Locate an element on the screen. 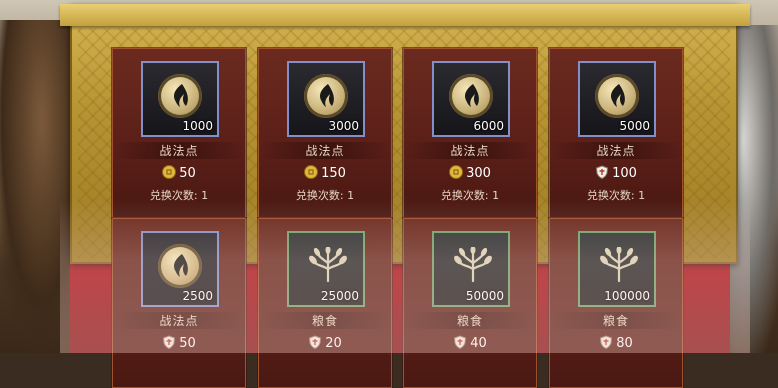 Image resolution: width=778 pixels, height=388 pixels. item-icon-frame: 100000 is located at coordinates (617, 269).